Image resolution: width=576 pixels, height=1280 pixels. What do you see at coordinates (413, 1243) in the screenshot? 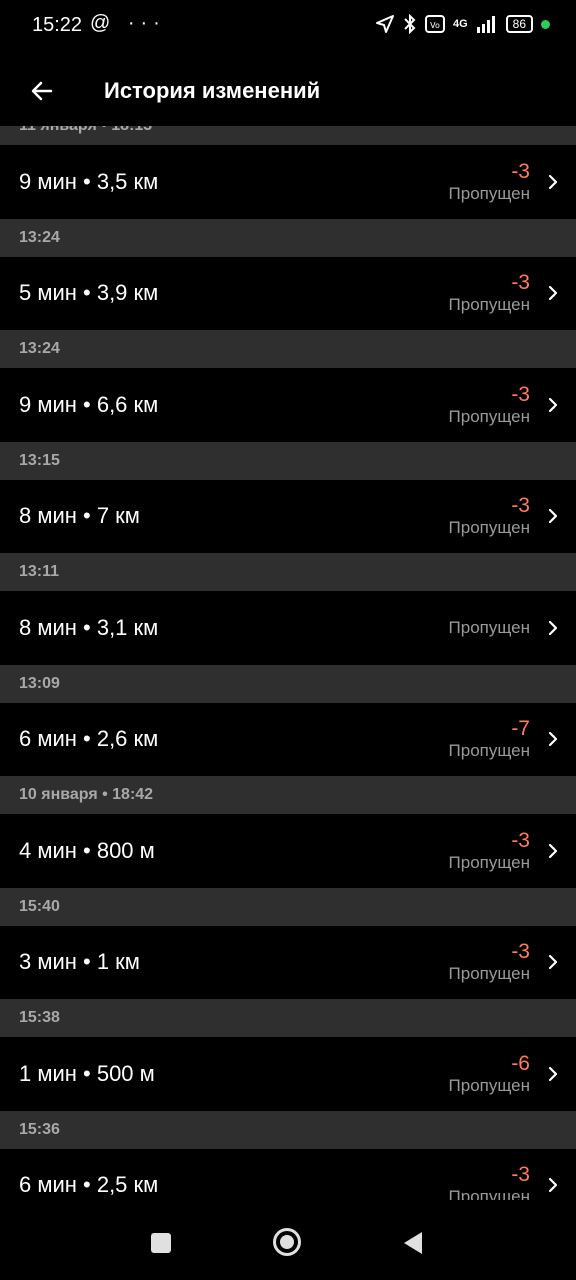
I see `triangle-back-icon` at bounding box center [413, 1243].